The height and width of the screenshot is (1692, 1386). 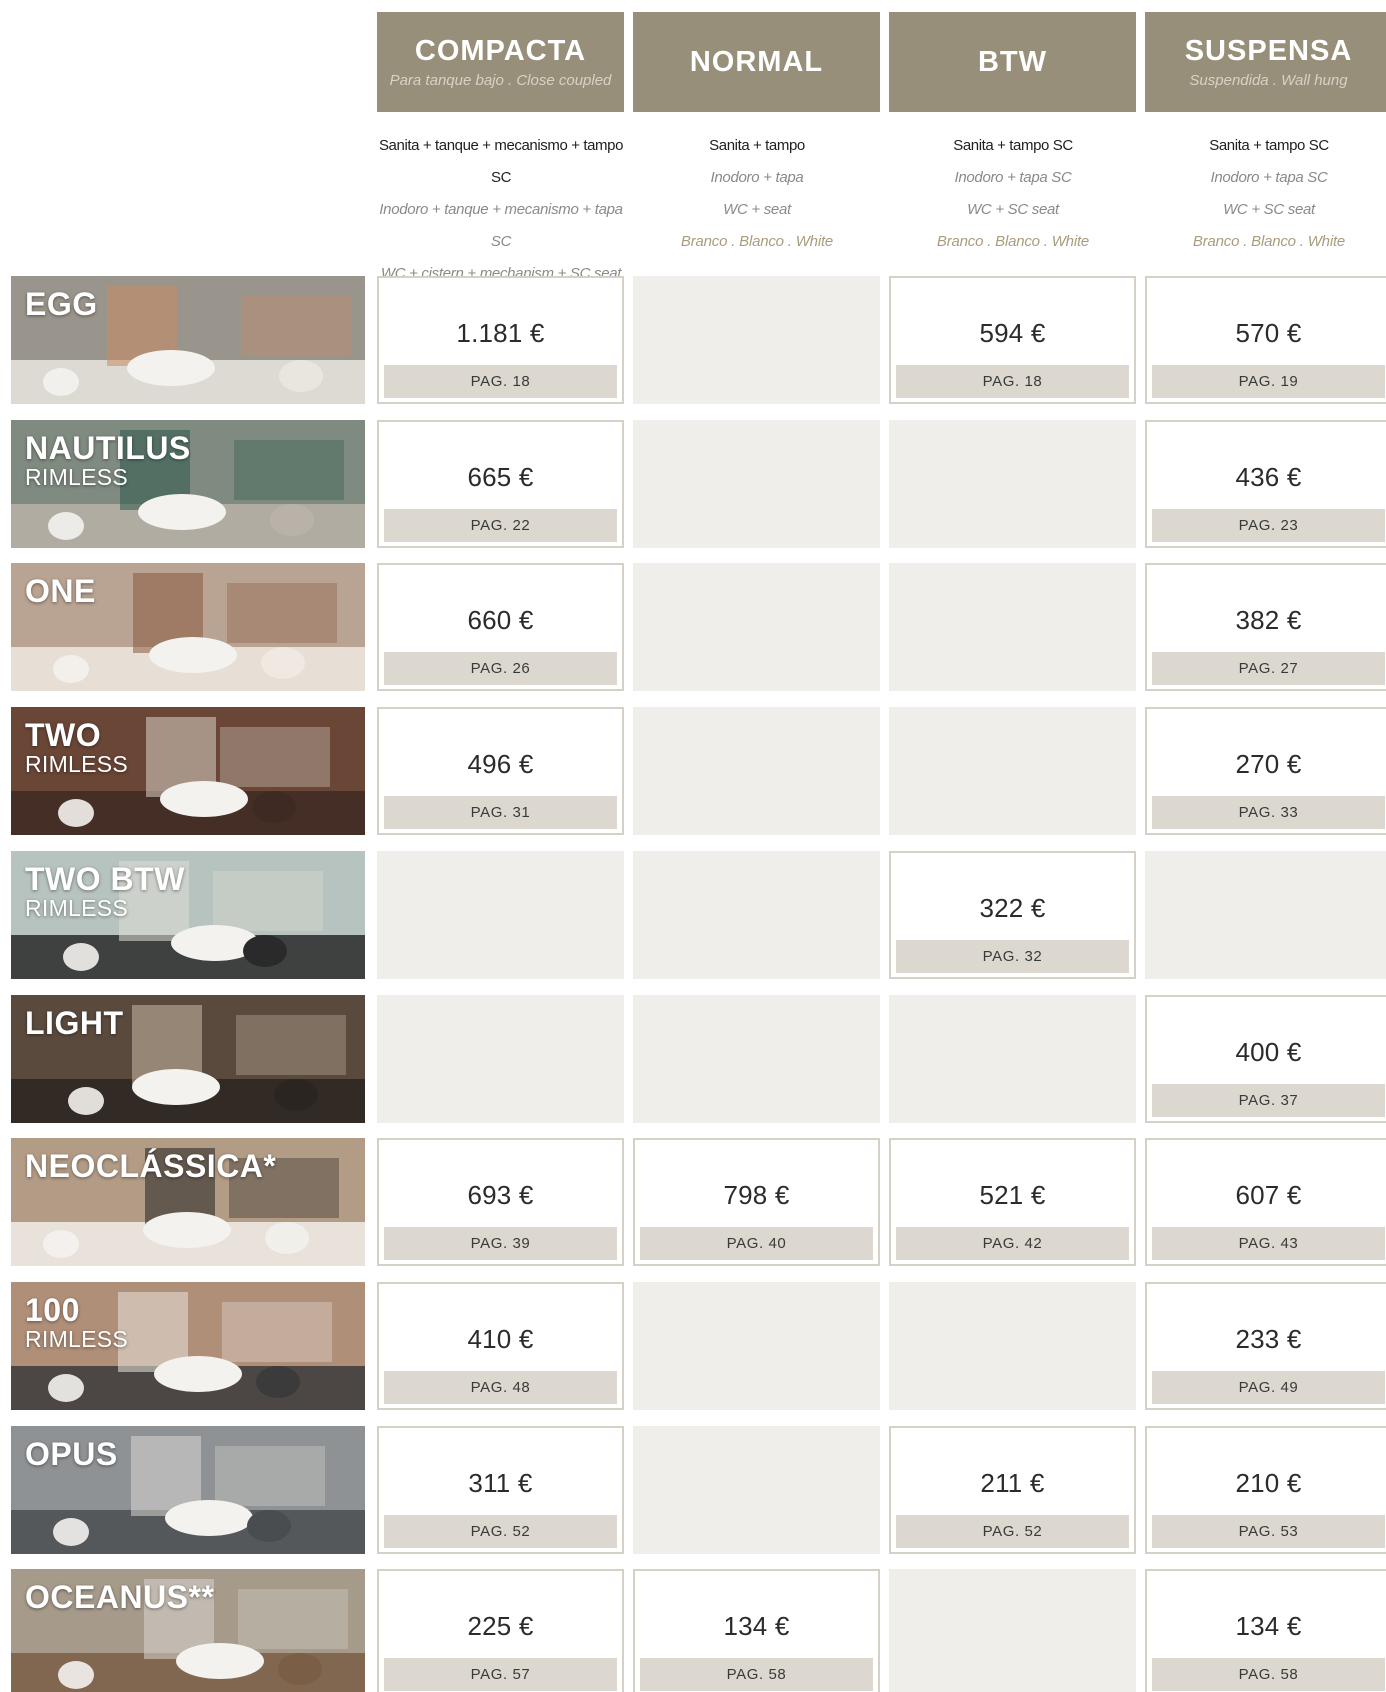 I want to click on table-row: OPUS 311 € PAG. 52 211 € PAG. 52 210 € PAG. 53, so click(x=693, y=1491).